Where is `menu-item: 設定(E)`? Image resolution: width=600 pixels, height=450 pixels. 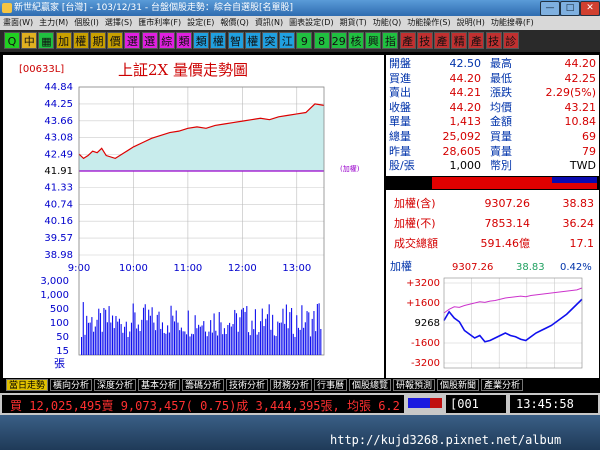 menu-item: 設定(E) is located at coordinates (200, 23).